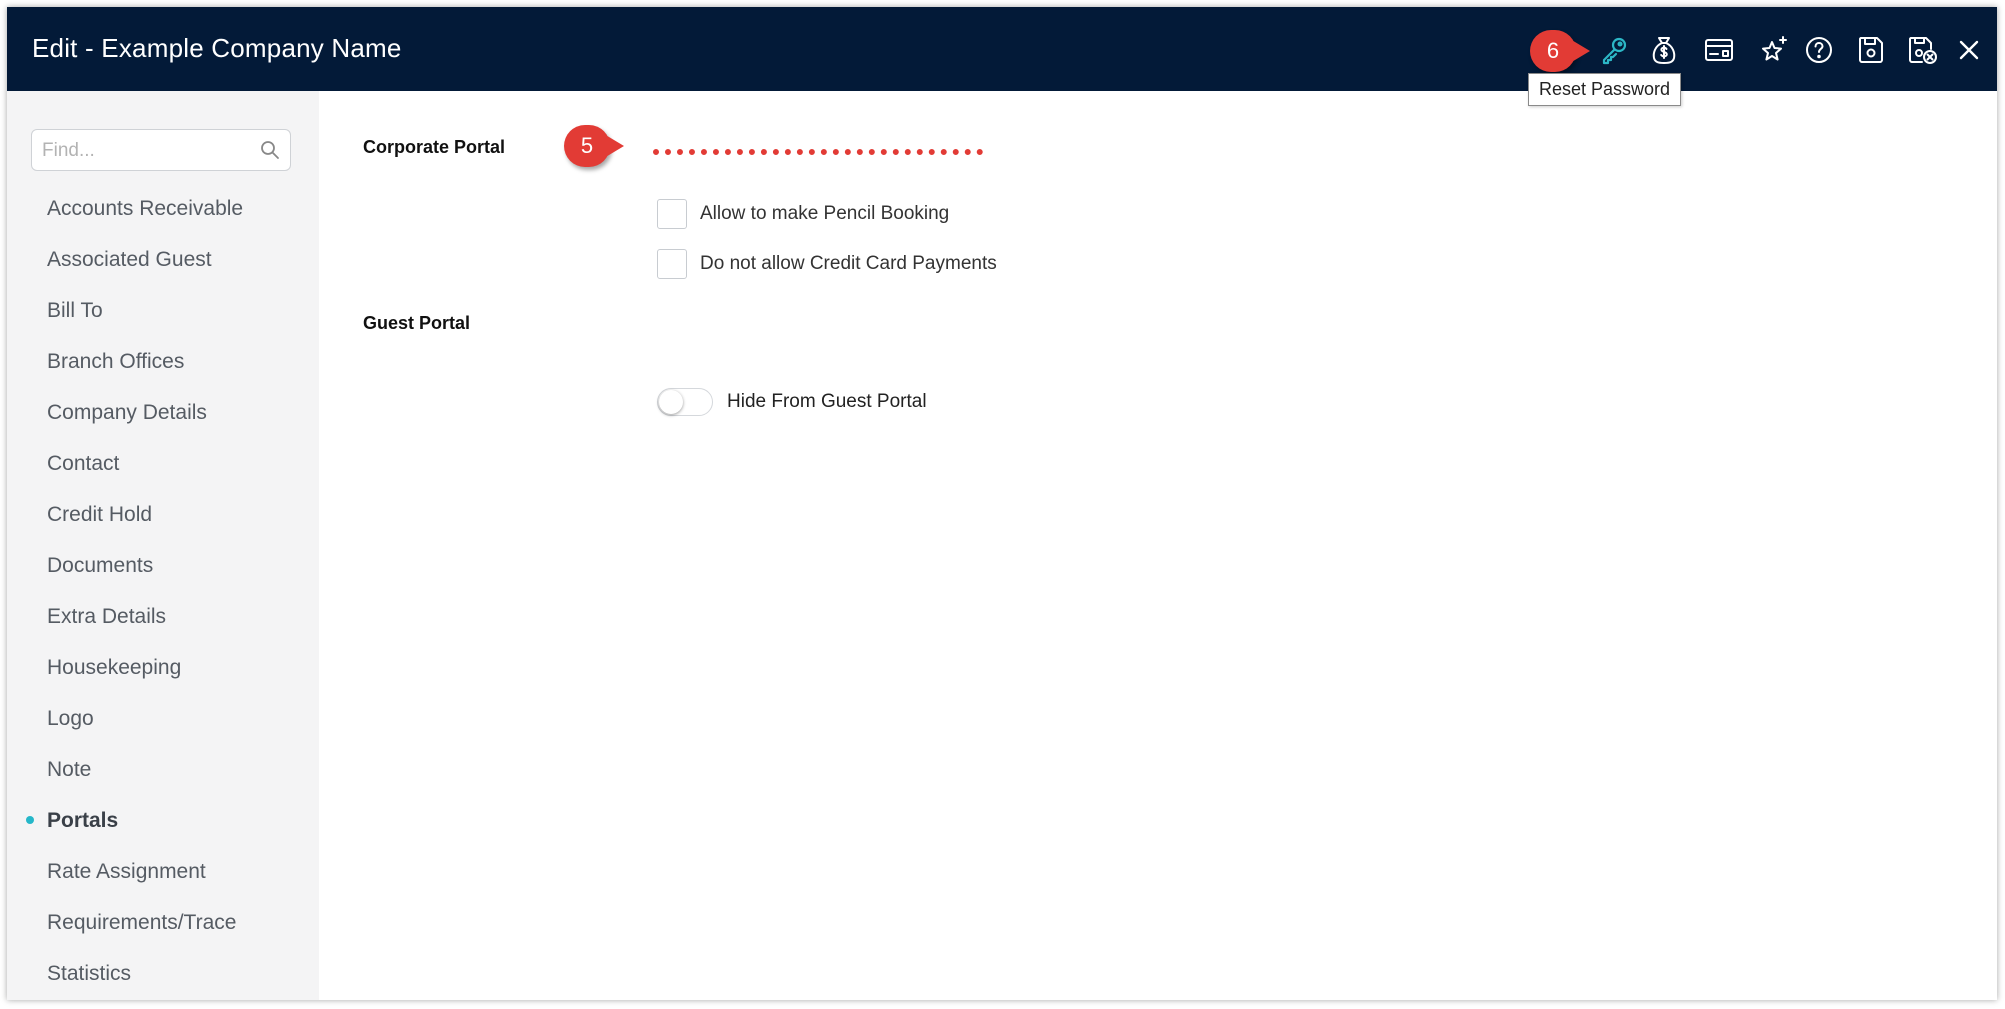 This screenshot has height=1009, width=2005. I want to click on sidebar-item-label: Branch Offices, so click(116, 361).